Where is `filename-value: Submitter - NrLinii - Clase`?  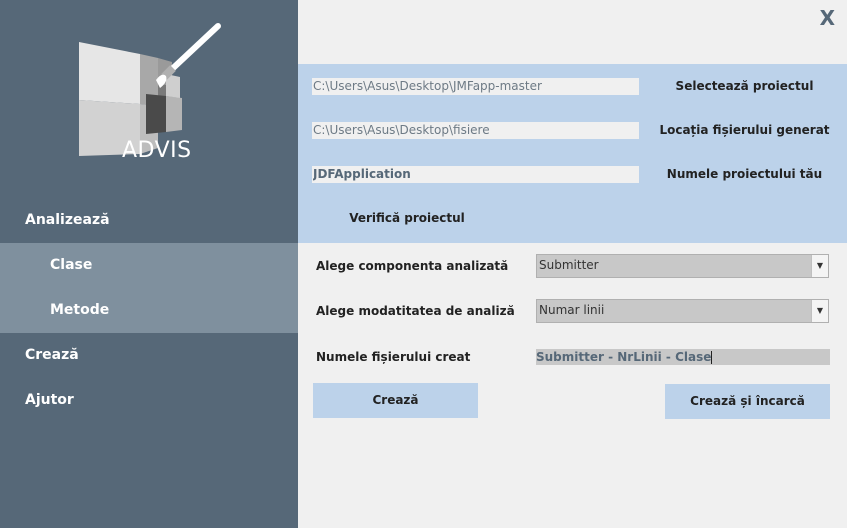
filename-value: Submitter - NrLinii - Clase is located at coordinates (624, 357).